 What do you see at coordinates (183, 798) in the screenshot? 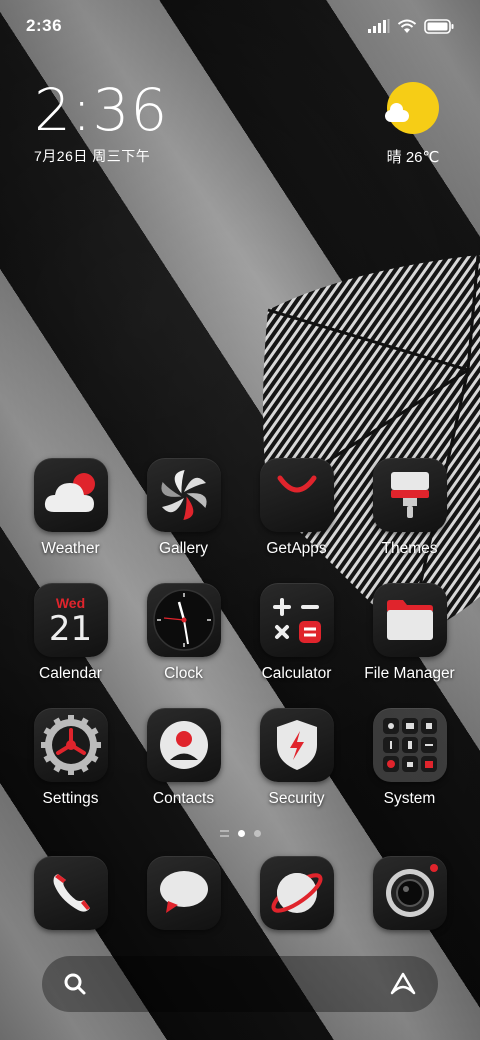
I see `app-label: Contacts` at bounding box center [183, 798].